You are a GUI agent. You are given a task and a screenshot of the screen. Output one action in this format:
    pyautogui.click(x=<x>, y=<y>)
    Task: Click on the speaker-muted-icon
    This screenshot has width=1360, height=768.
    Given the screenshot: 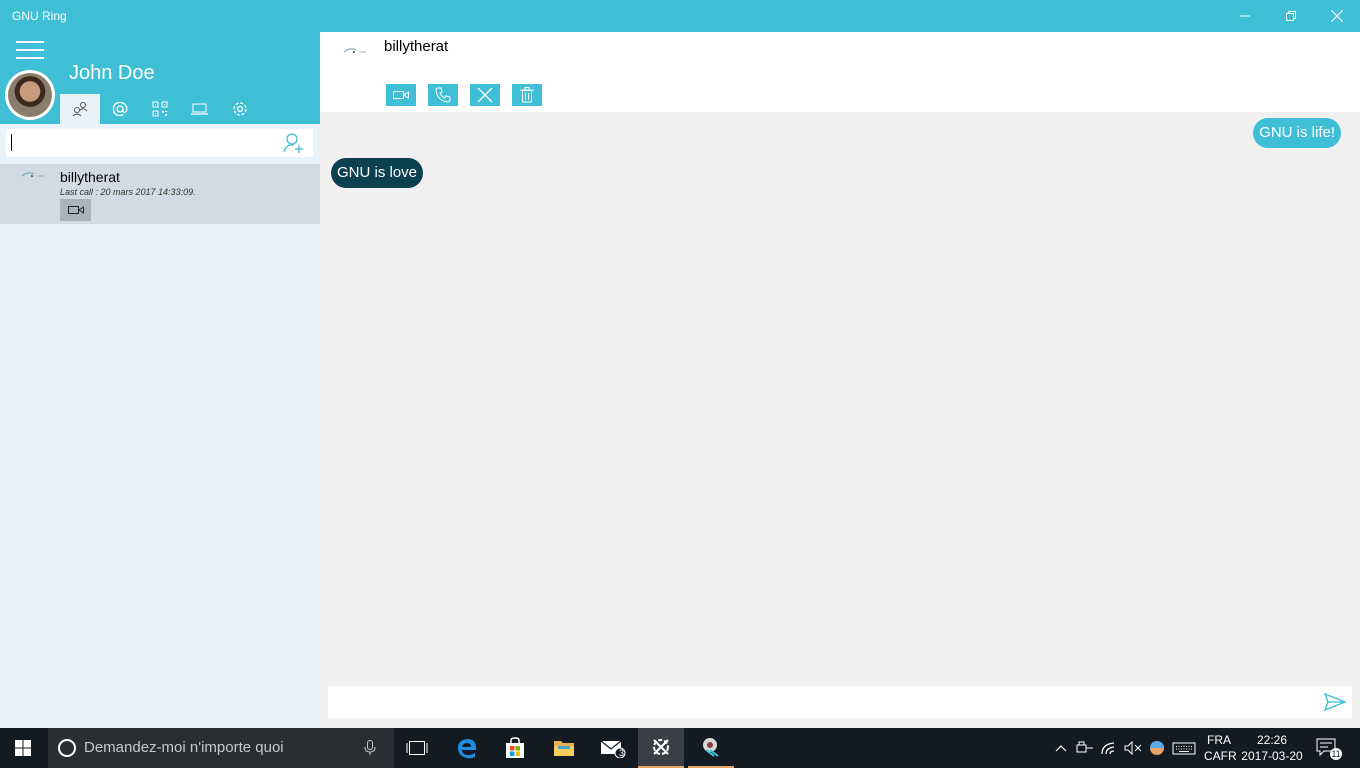 What is the action you would take?
    pyautogui.click(x=1133, y=748)
    